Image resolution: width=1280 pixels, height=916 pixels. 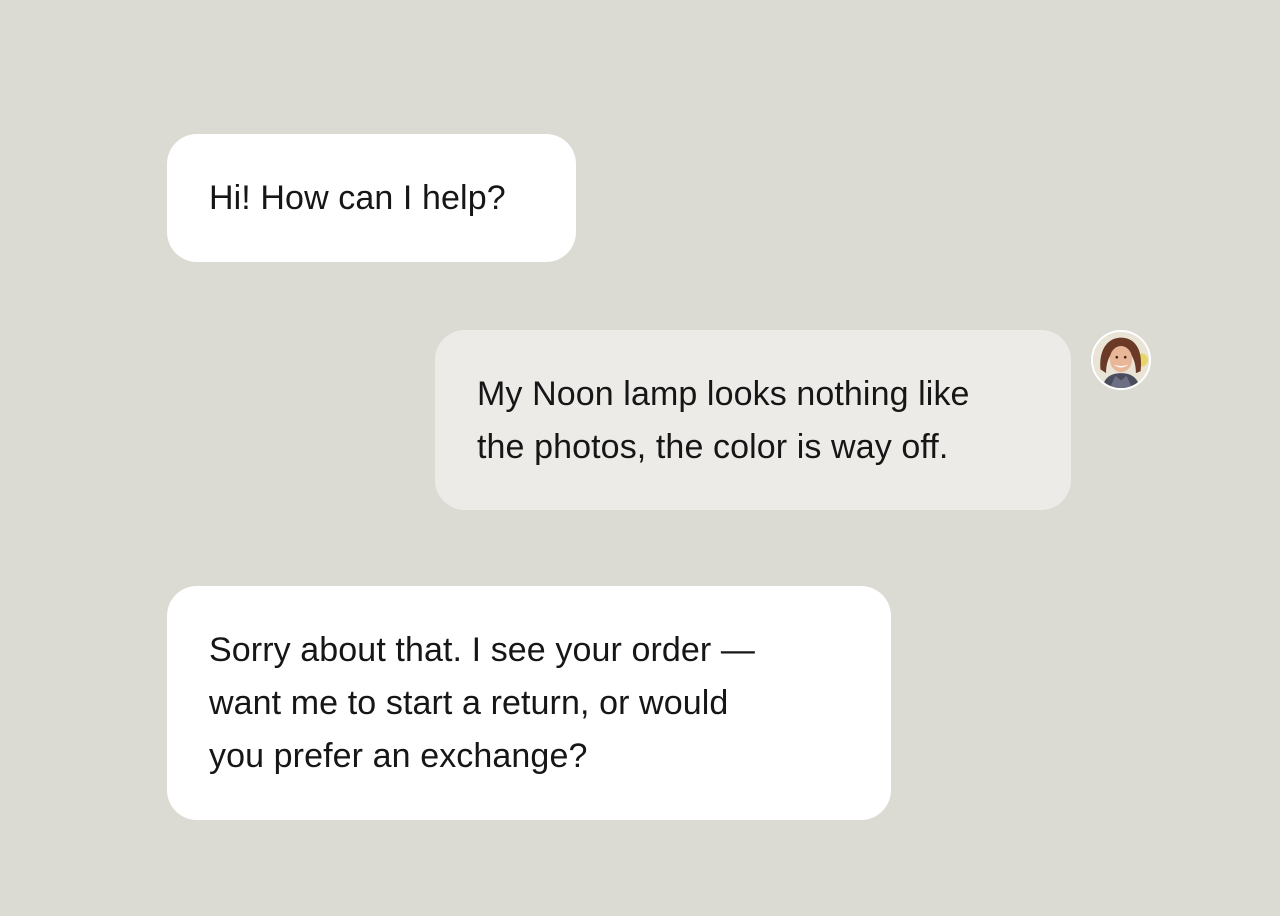 What do you see at coordinates (482, 650) in the screenshot?
I see `message-text: Sorry about that. I see your order —` at bounding box center [482, 650].